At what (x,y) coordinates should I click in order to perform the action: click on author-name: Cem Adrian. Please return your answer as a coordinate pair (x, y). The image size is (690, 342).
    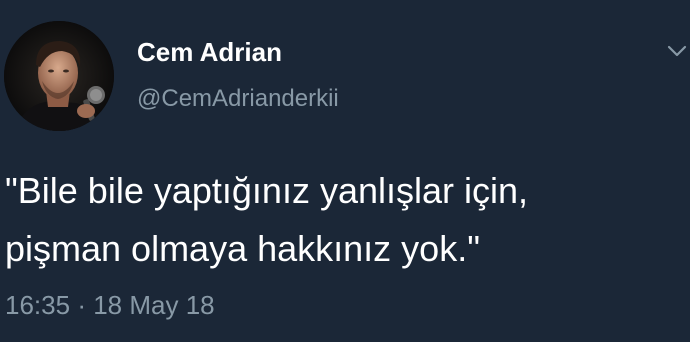
    Looking at the image, I should click on (209, 52).